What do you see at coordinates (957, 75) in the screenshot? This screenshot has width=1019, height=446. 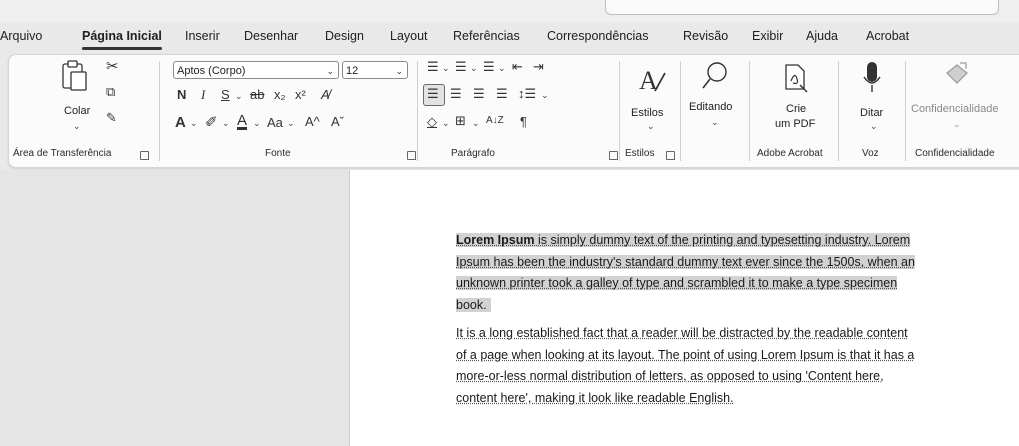 I see `sensitivity-icon` at bounding box center [957, 75].